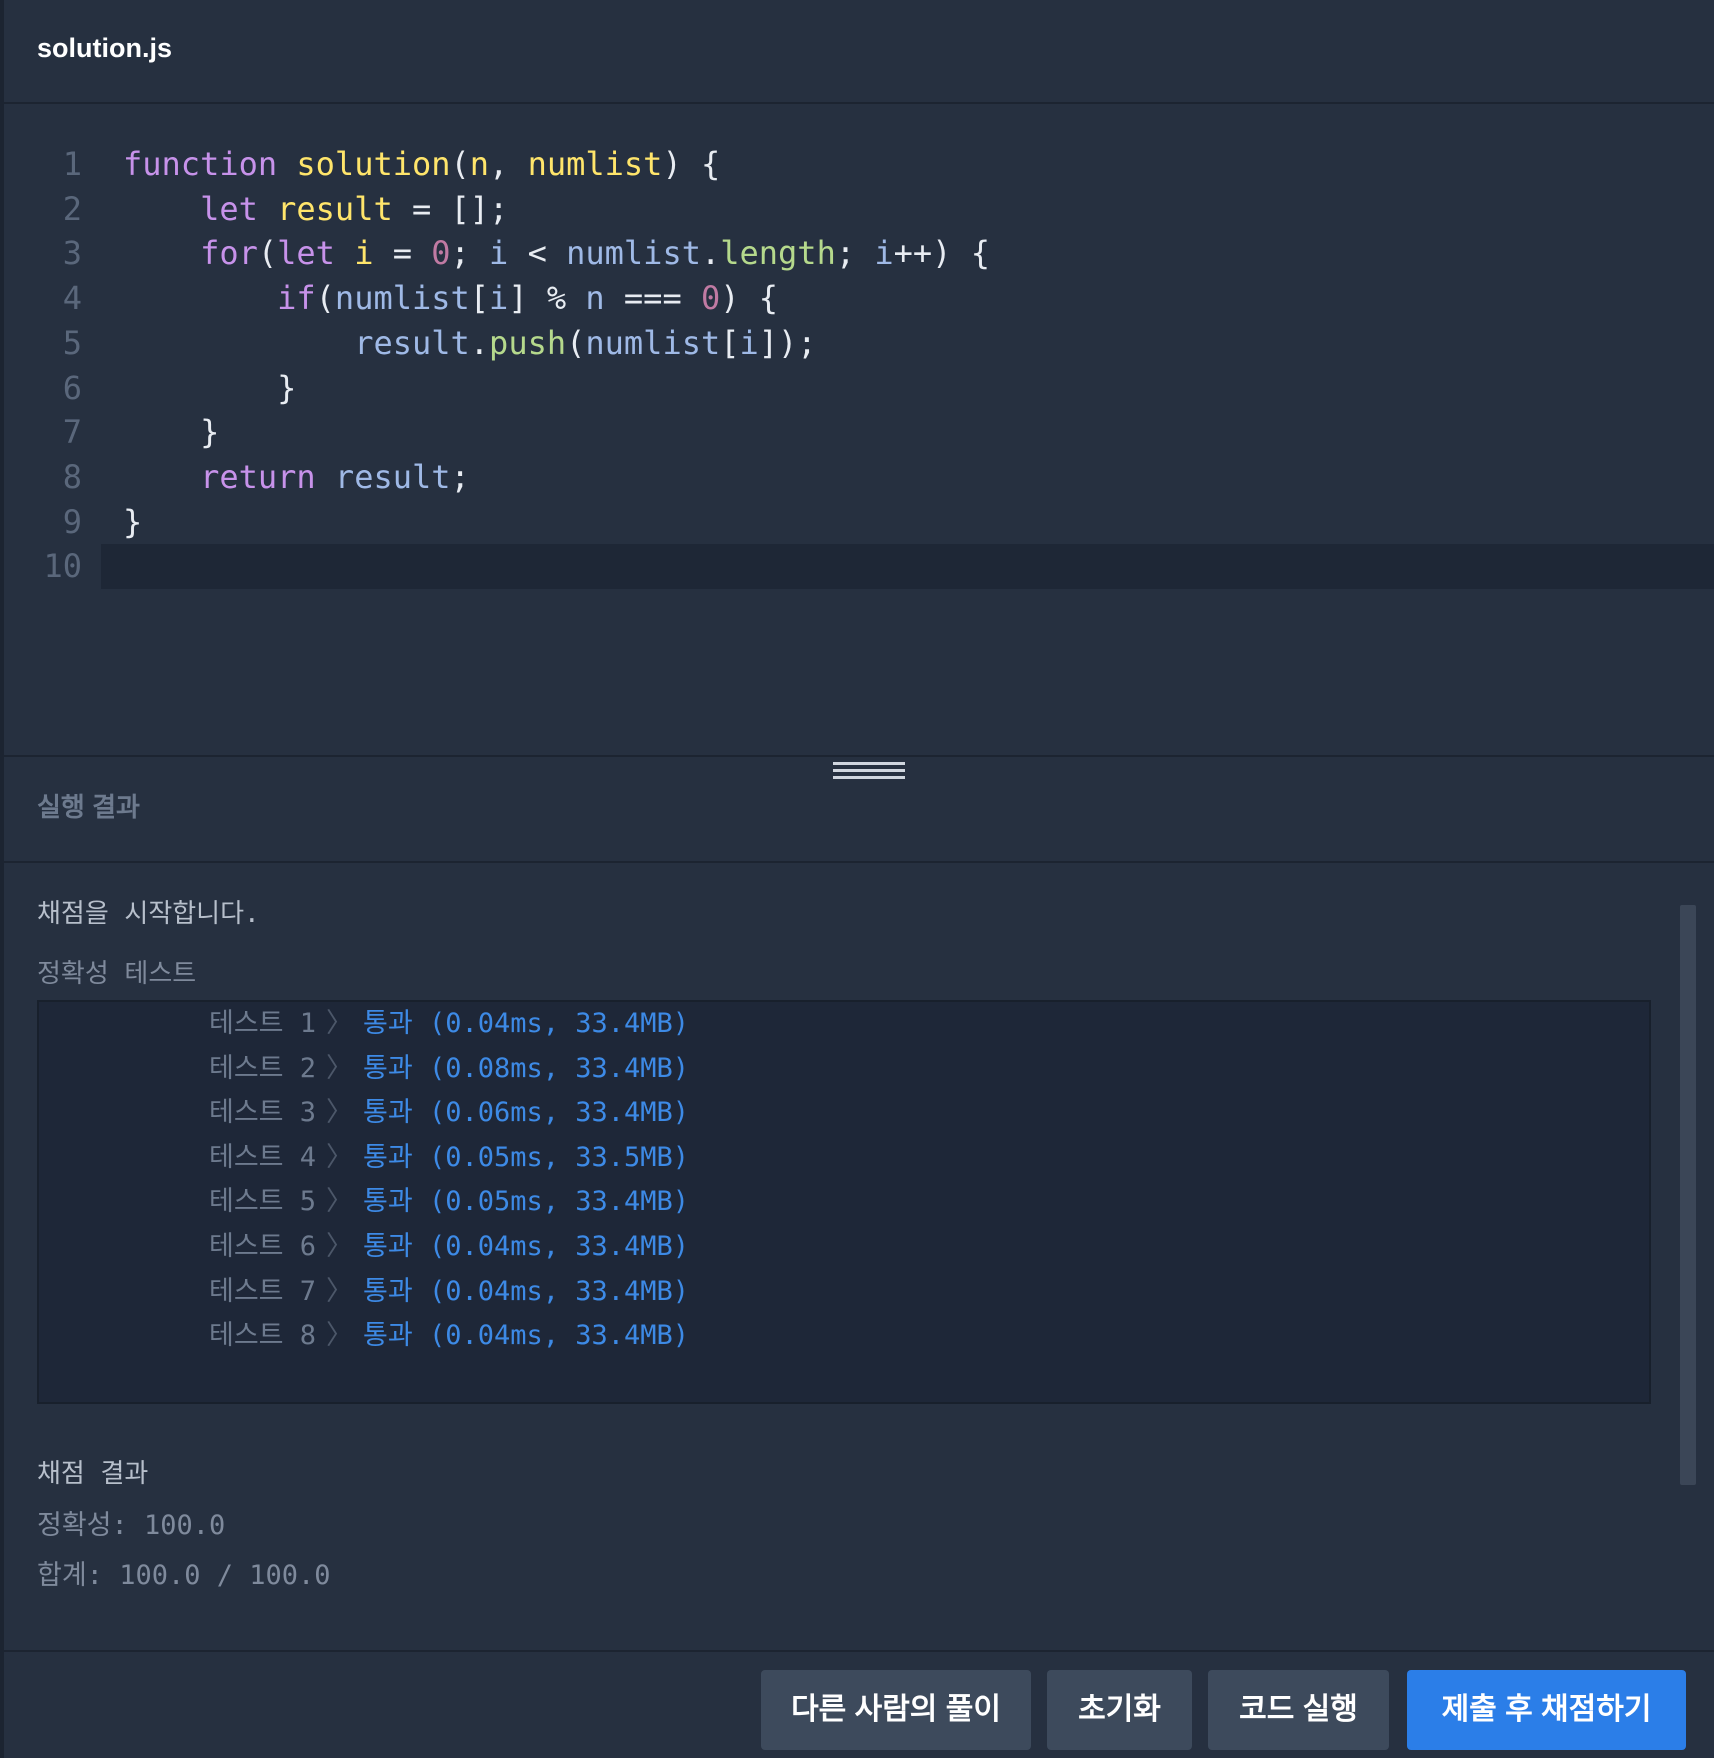  Describe the element at coordinates (526, 1113) in the screenshot. I see `test-result-text: 통과 (0.06ms, 33.4MB)` at that location.